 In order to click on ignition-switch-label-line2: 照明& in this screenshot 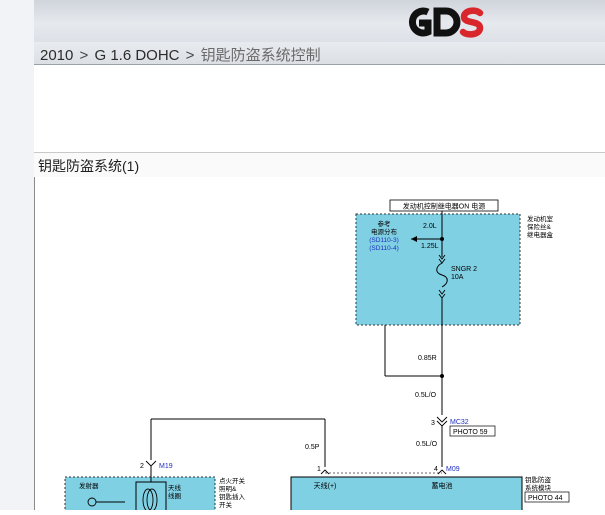, I will do `click(228, 489)`.